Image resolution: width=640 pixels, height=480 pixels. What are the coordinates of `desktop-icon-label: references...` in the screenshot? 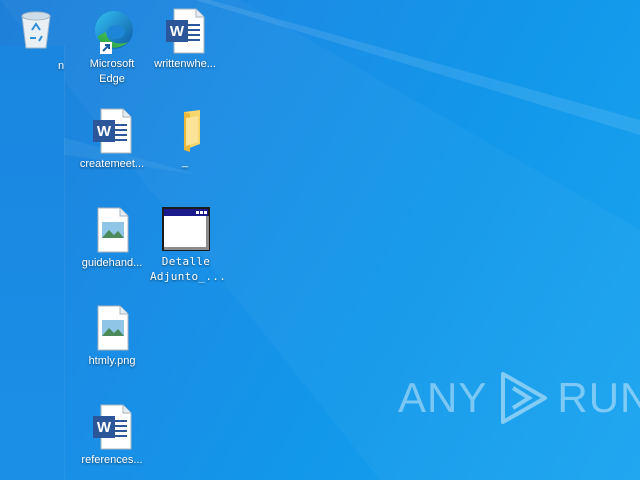 It's located at (112, 460).